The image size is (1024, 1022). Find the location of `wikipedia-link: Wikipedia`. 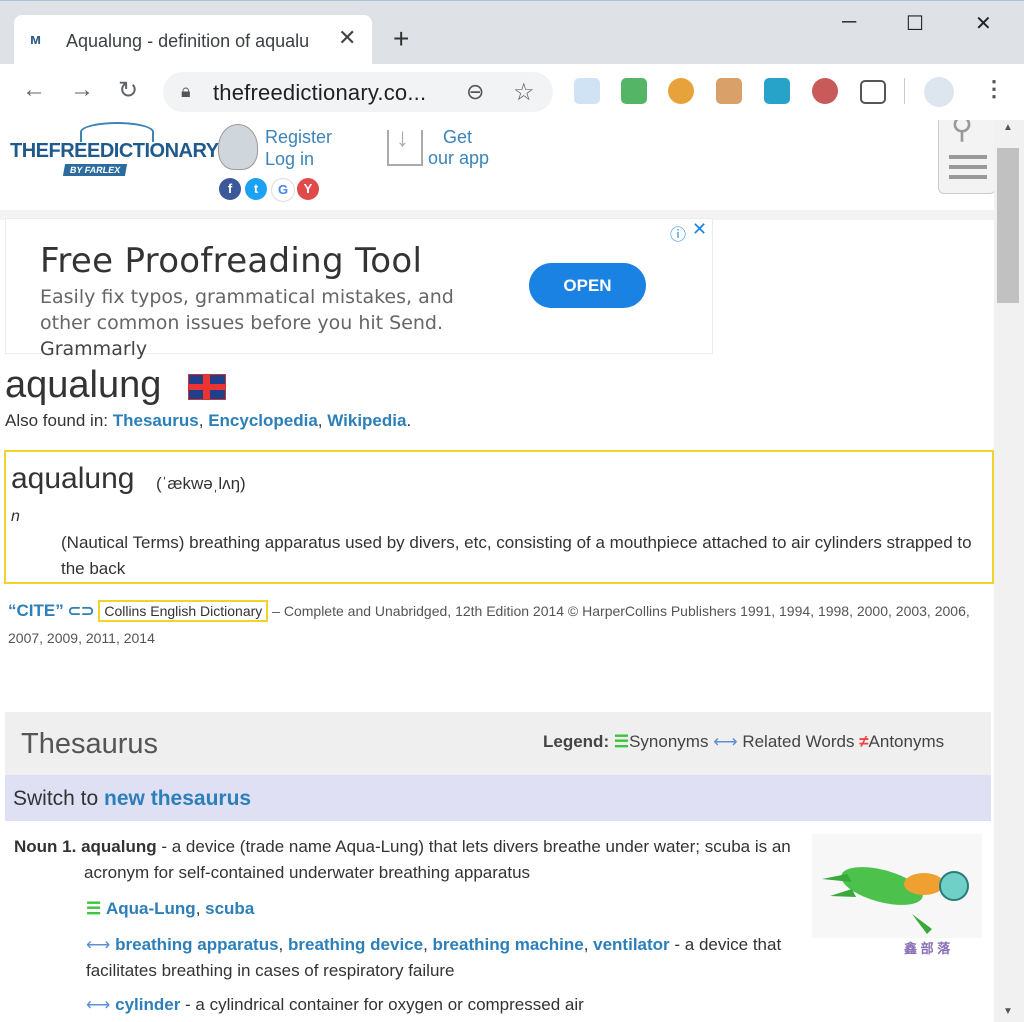

wikipedia-link: Wikipedia is located at coordinates (366, 420).